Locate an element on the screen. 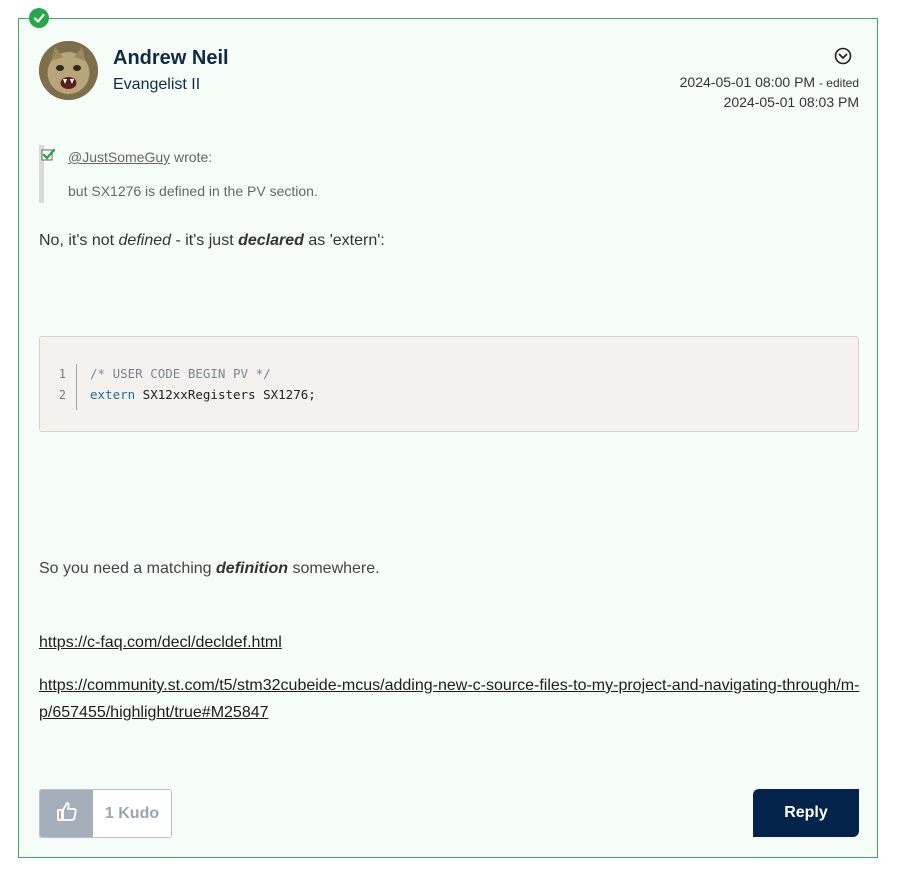 This screenshot has width=904, height=880. line-number: 1 is located at coordinates (62, 374).